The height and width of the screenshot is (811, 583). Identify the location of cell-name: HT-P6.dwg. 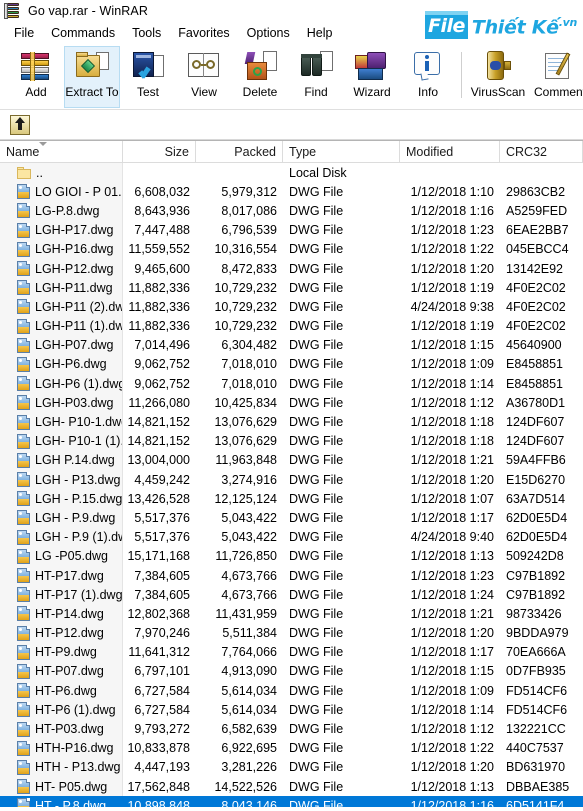
(61, 691).